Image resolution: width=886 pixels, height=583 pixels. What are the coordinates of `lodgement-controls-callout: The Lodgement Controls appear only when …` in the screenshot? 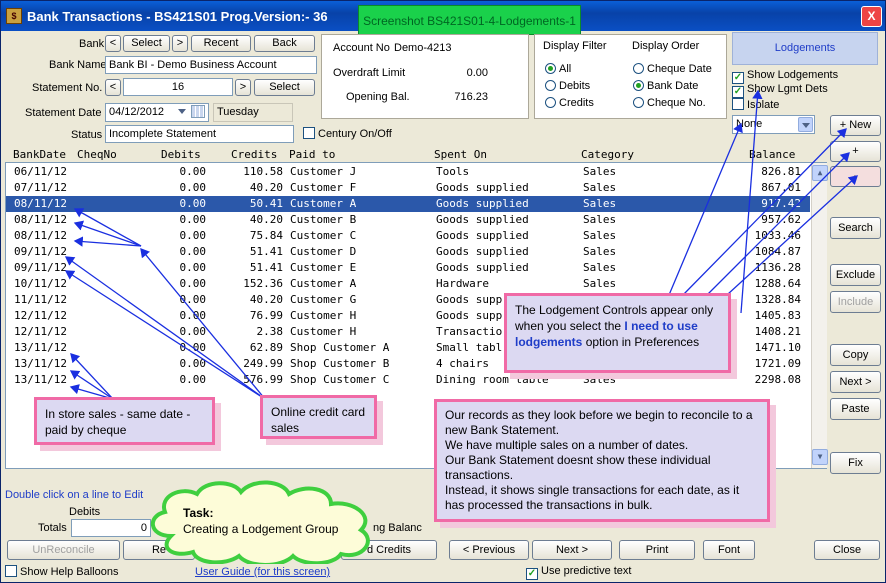 It's located at (617, 333).